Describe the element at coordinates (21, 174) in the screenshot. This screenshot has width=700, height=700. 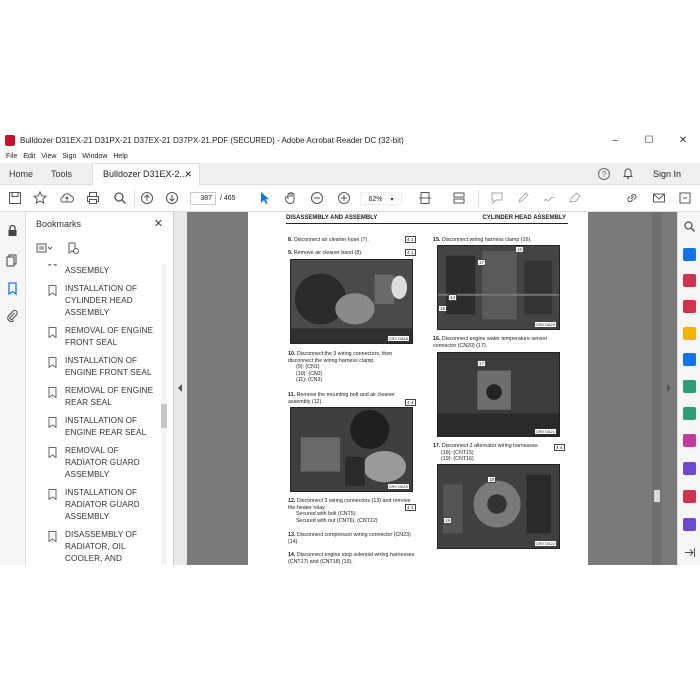
I see `tab-home: Home` at that location.